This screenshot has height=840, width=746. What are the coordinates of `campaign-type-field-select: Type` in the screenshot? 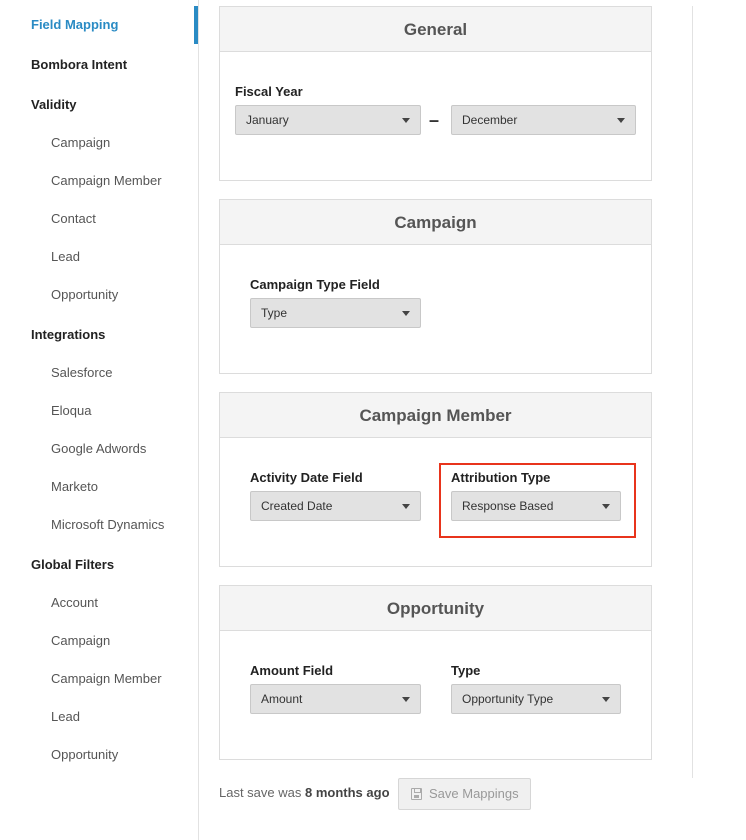 It's located at (335, 313).